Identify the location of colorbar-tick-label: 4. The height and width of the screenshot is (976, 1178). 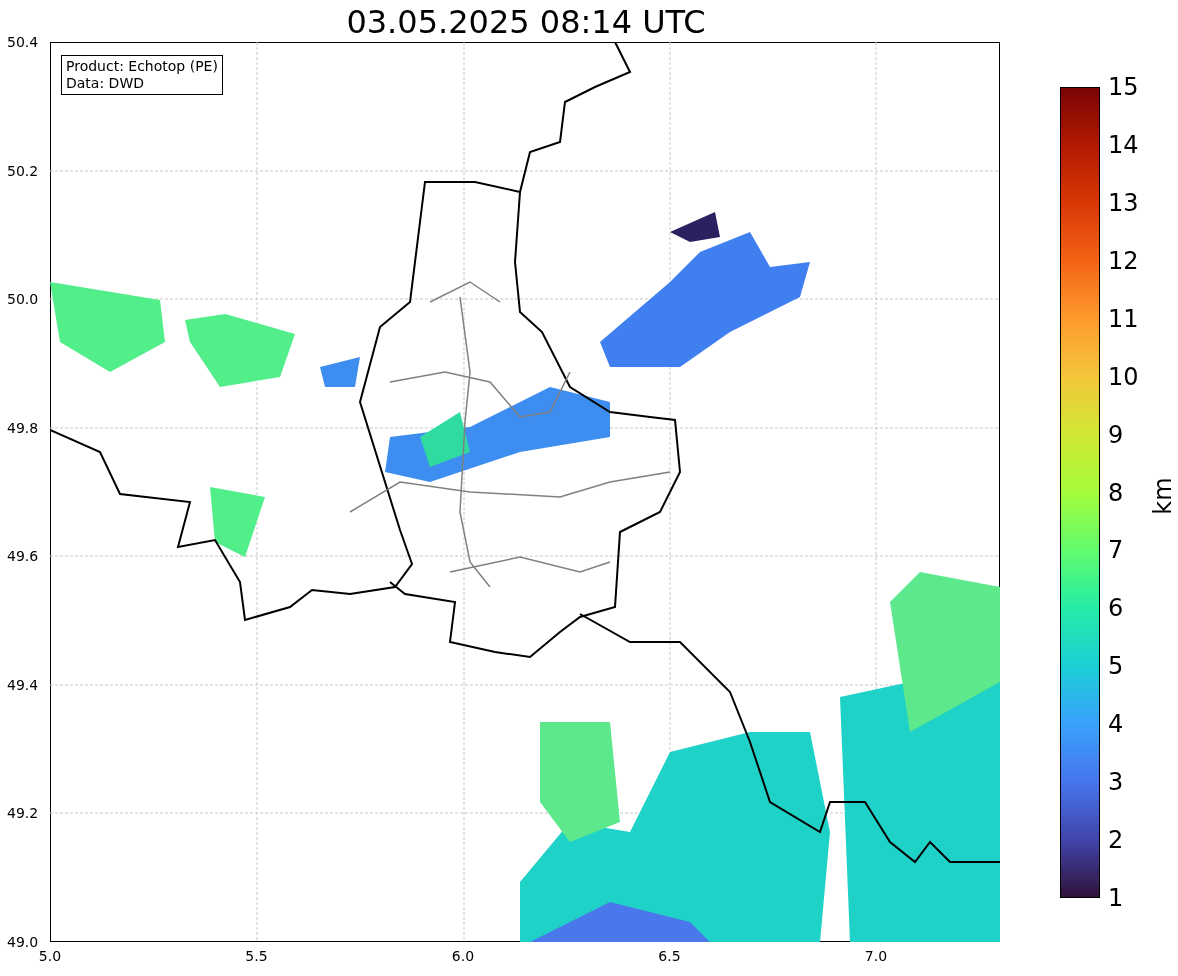
(1116, 724).